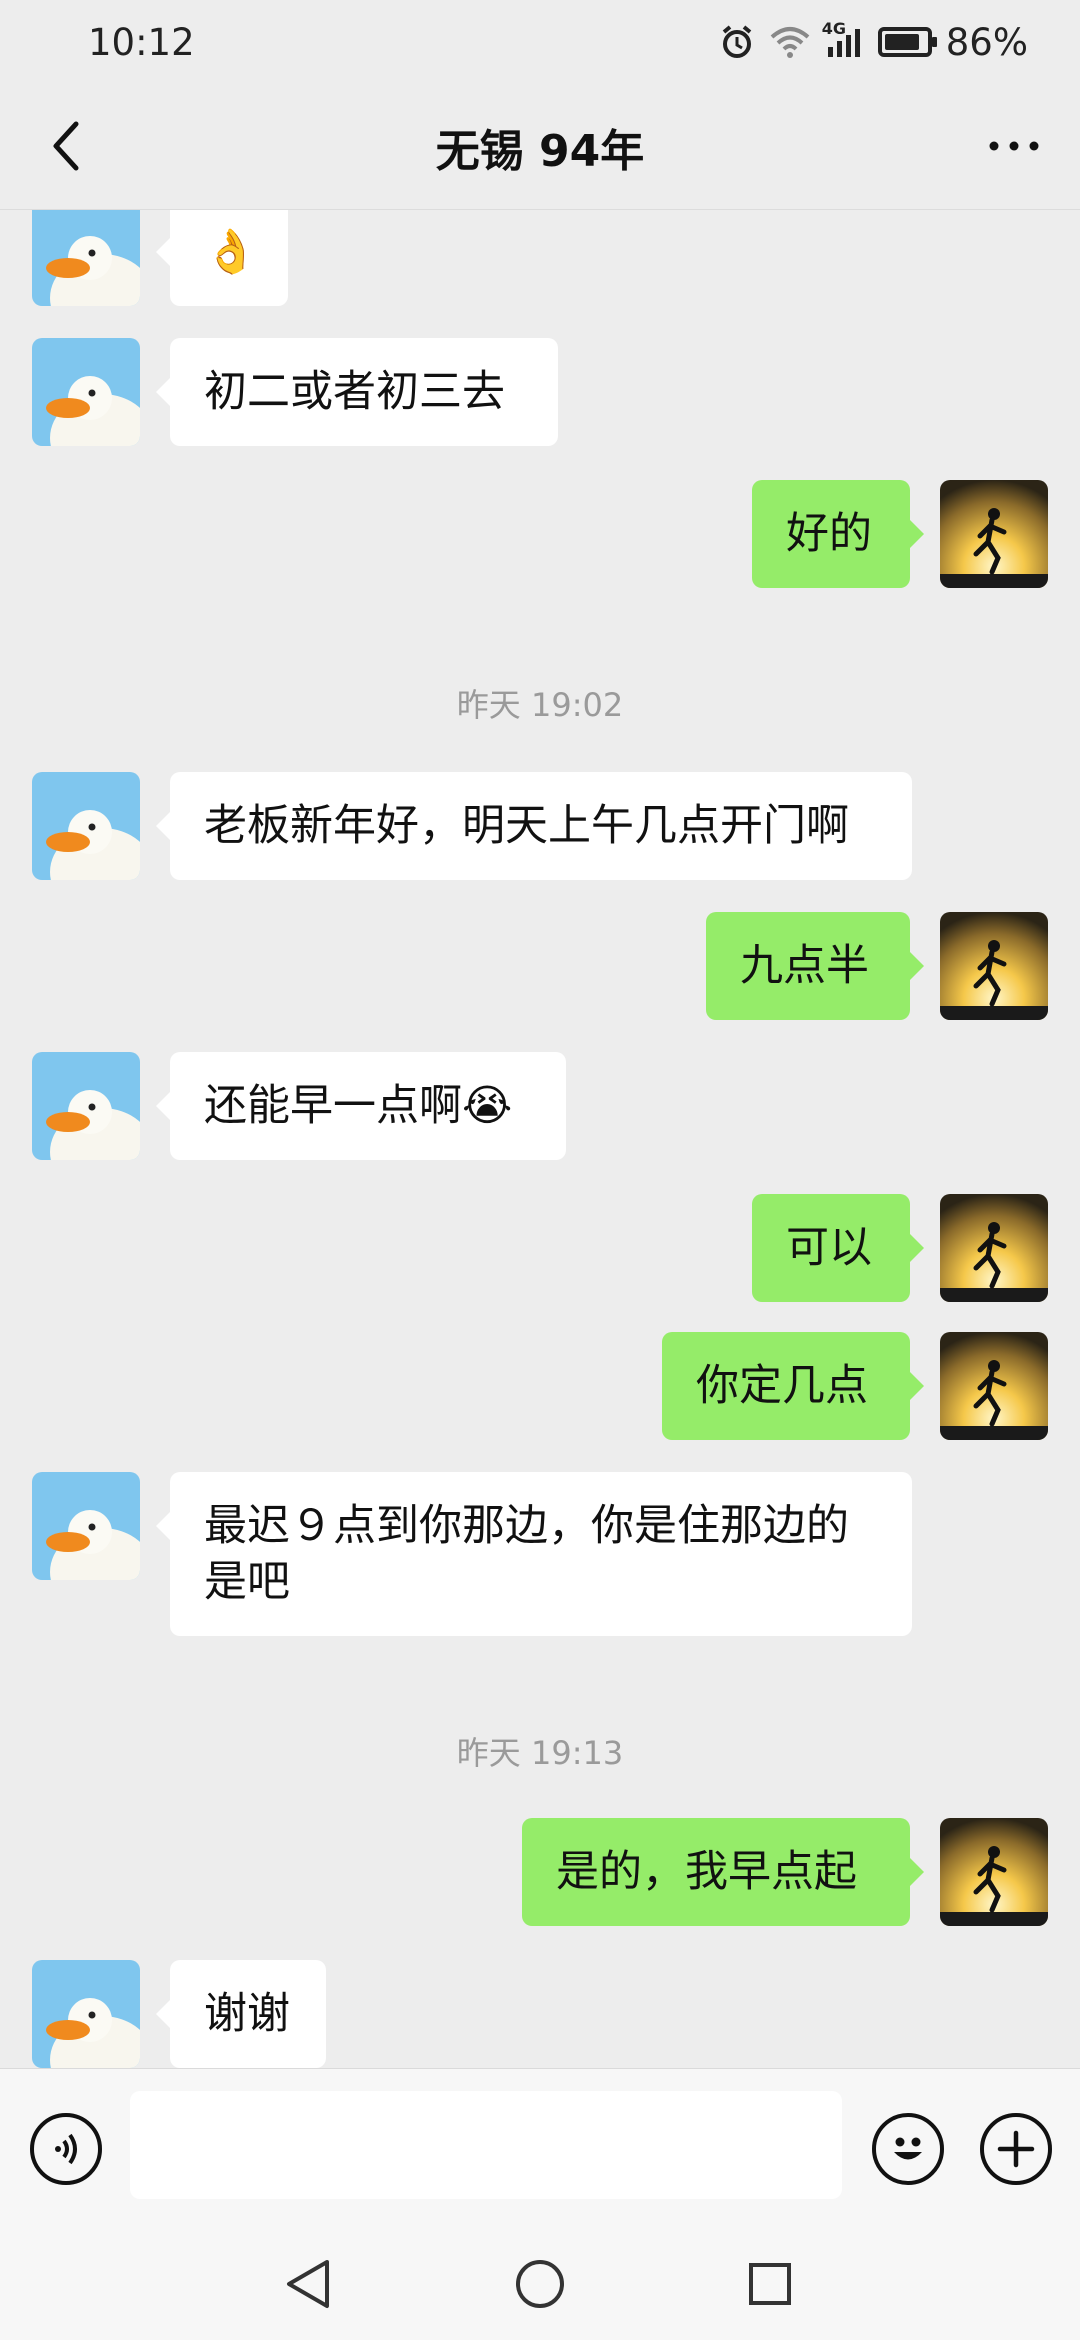  What do you see at coordinates (793, 1386) in the screenshot?
I see `sent-message-bubble: 你定几点` at bounding box center [793, 1386].